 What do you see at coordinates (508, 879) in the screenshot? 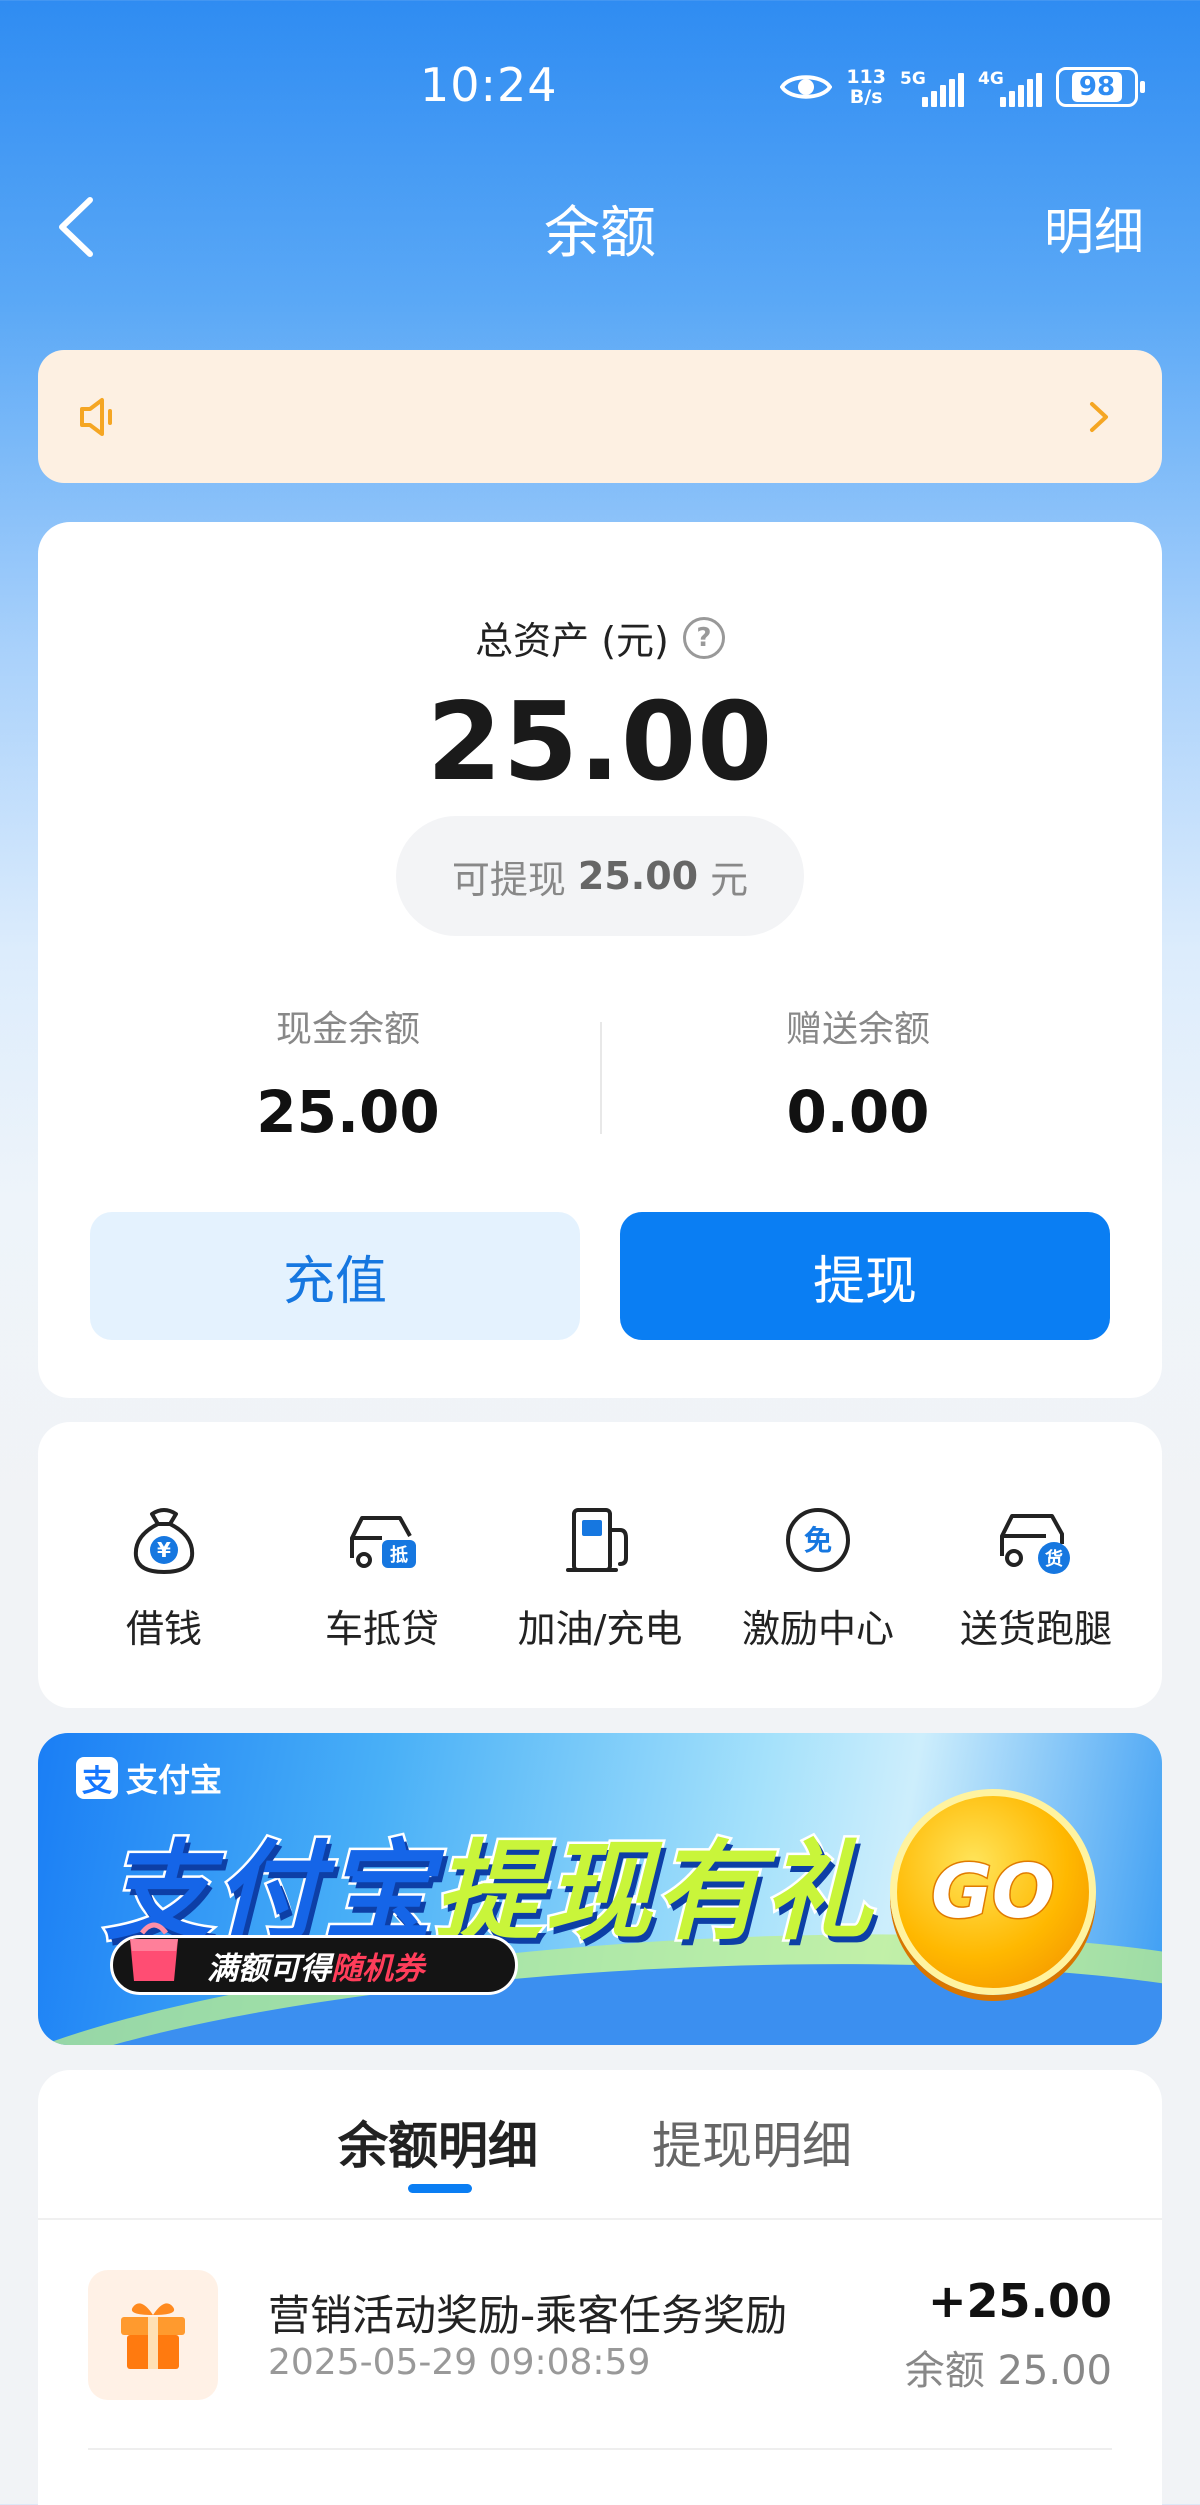
I see `withdrawable-prefix: 可提现` at bounding box center [508, 879].